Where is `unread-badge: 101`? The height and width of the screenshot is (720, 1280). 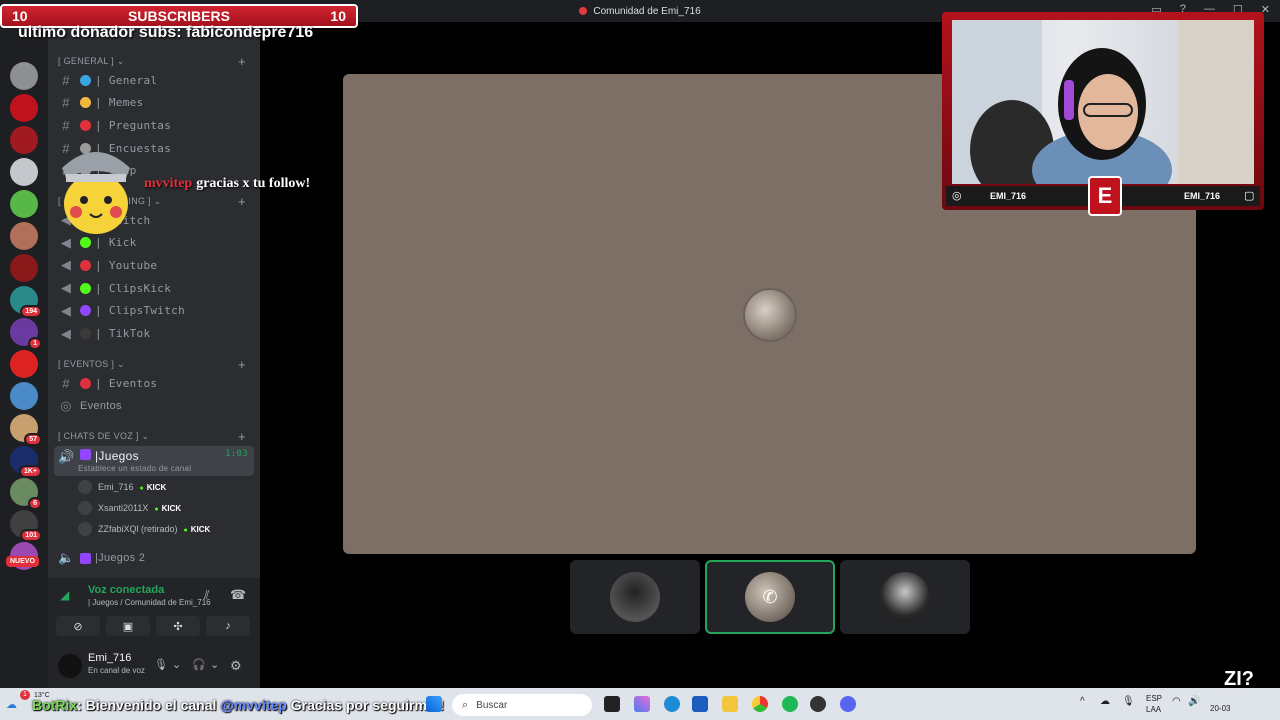
unread-badge: 101 is located at coordinates (31, 535).